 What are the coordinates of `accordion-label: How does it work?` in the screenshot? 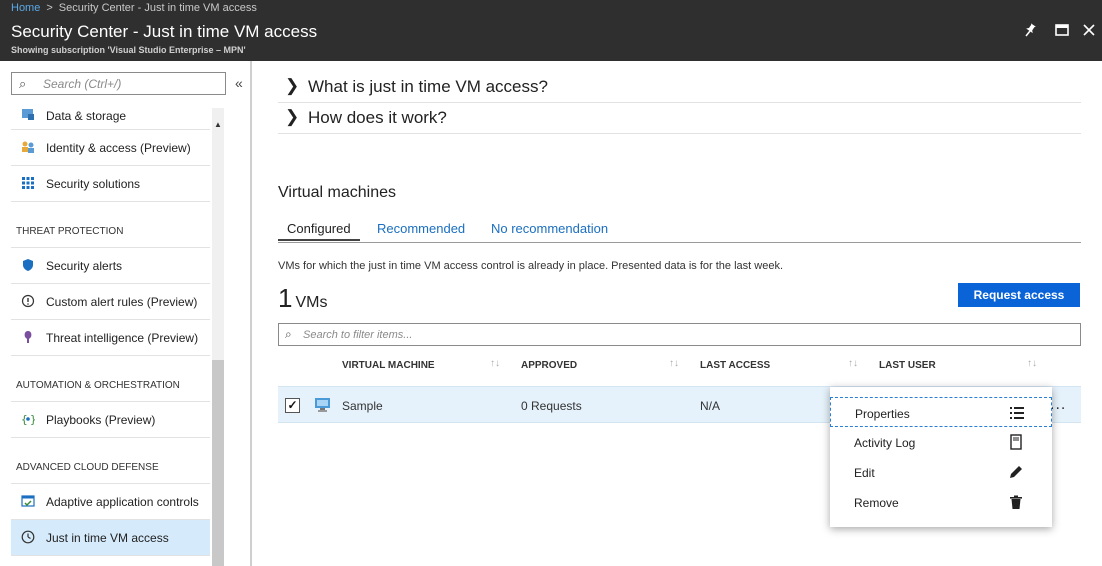 It's located at (377, 117).